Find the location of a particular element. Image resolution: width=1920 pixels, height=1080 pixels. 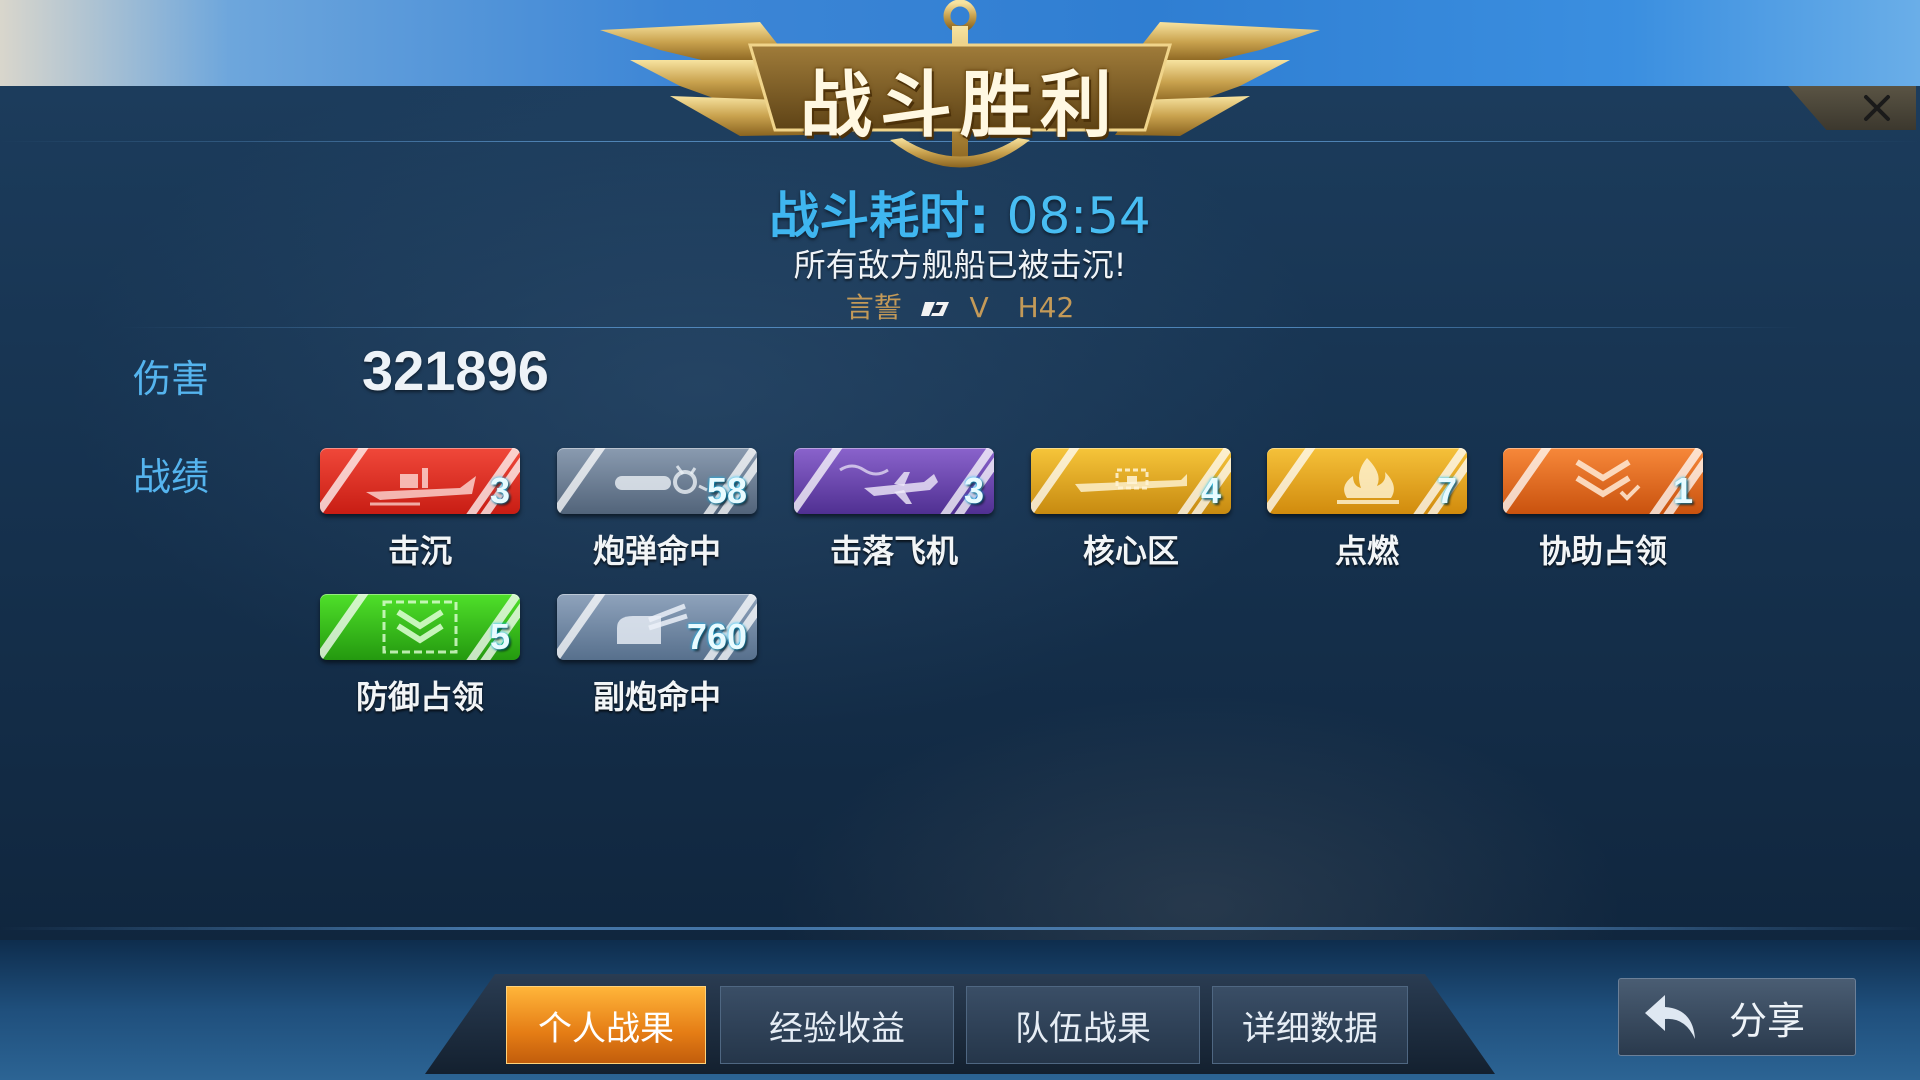

citadel-icon is located at coordinates (1131, 480).